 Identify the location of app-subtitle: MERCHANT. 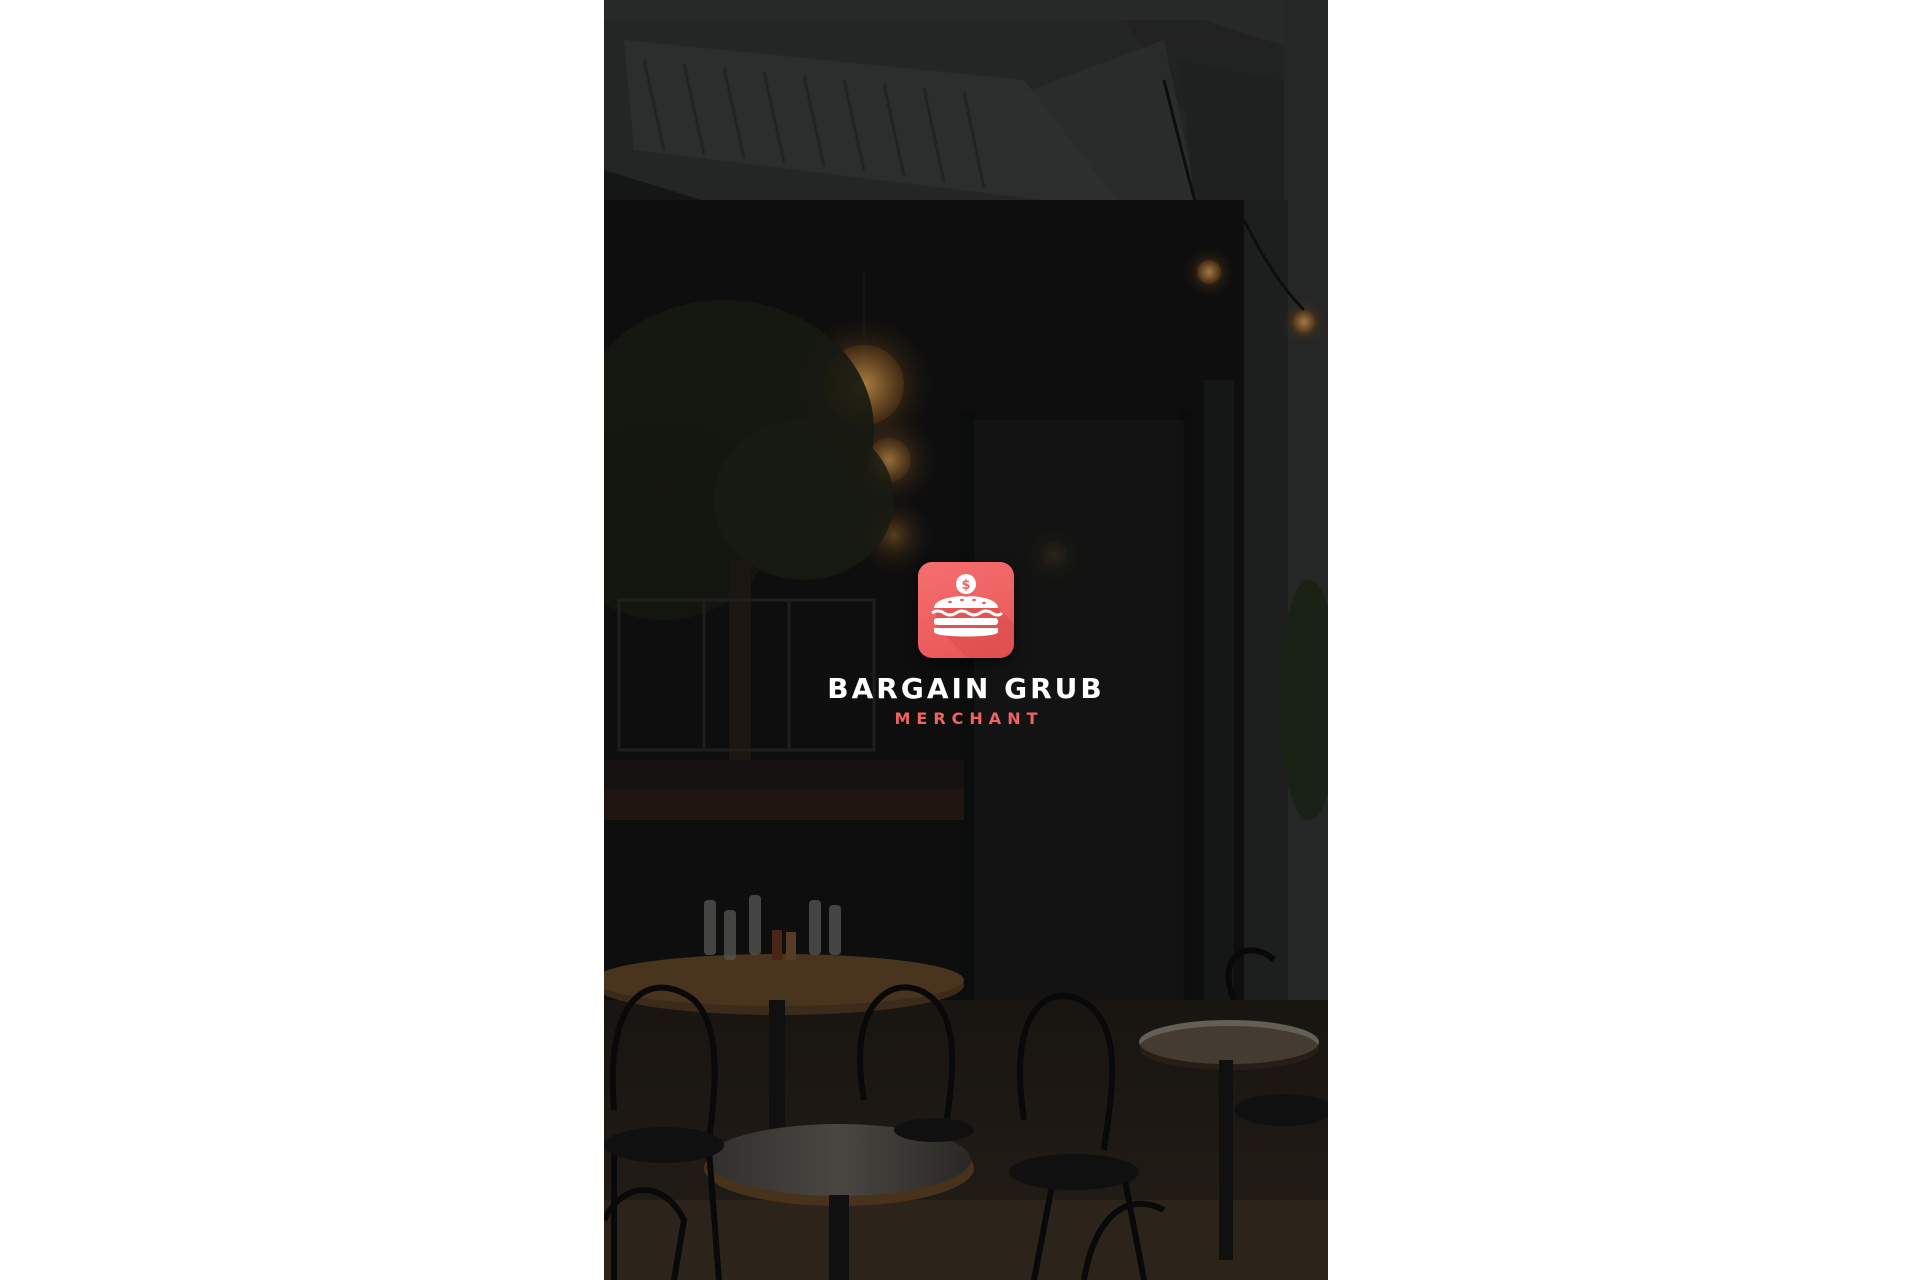
(969, 718).